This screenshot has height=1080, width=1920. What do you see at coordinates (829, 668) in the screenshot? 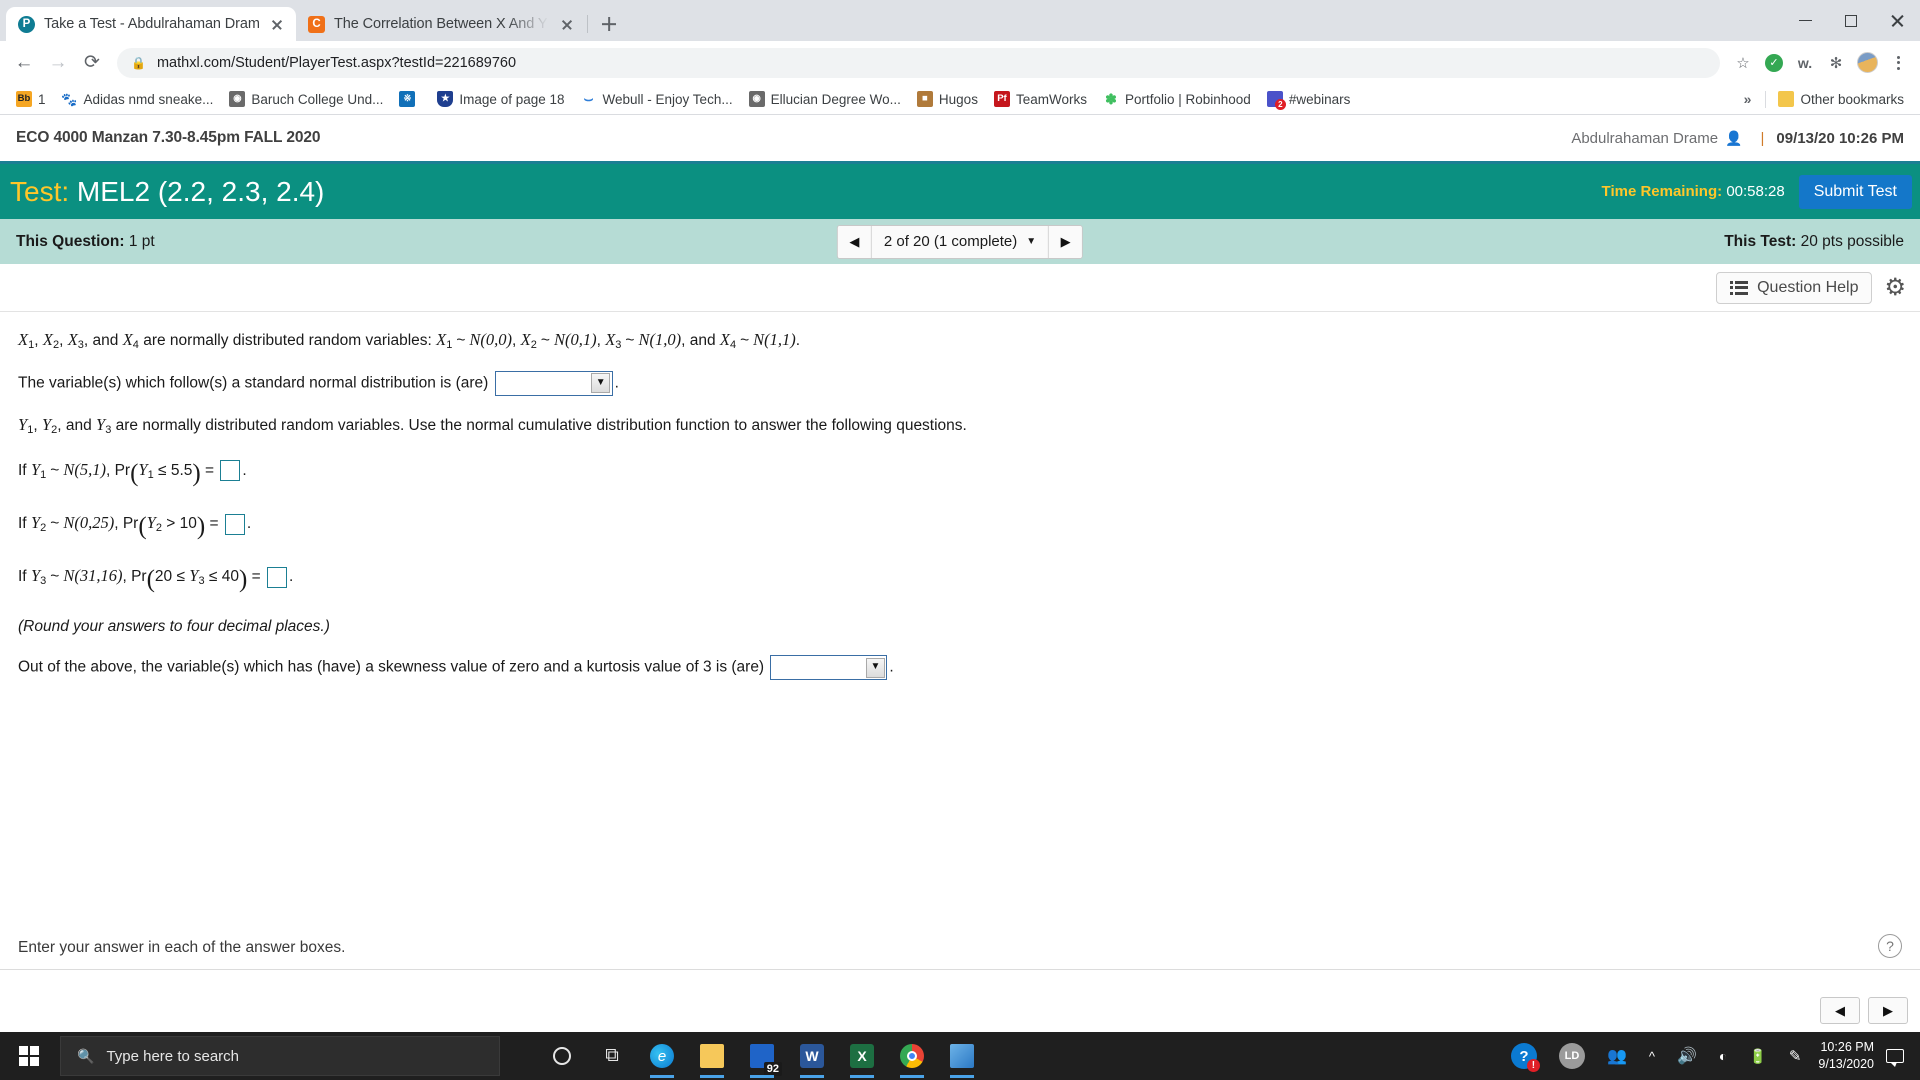
I see `skewness-dropdown: ▼` at bounding box center [829, 668].